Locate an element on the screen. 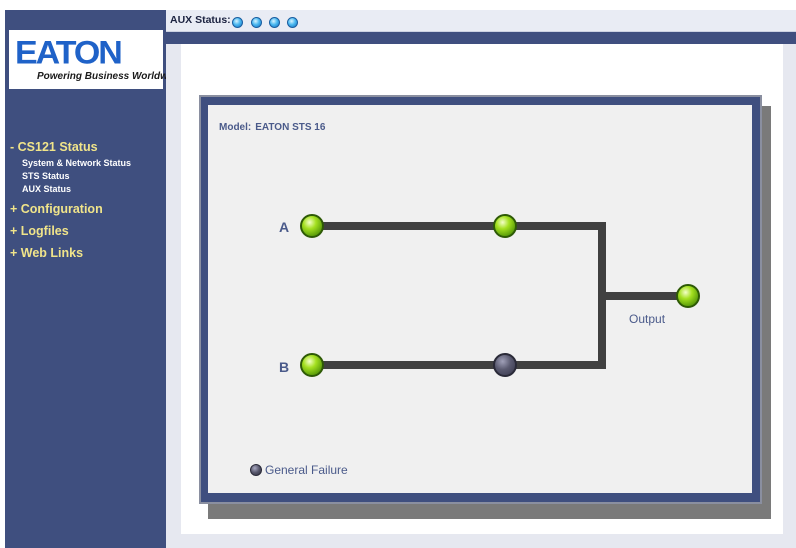 The width and height of the screenshot is (796, 548). output-label: Output is located at coordinates (647, 319).